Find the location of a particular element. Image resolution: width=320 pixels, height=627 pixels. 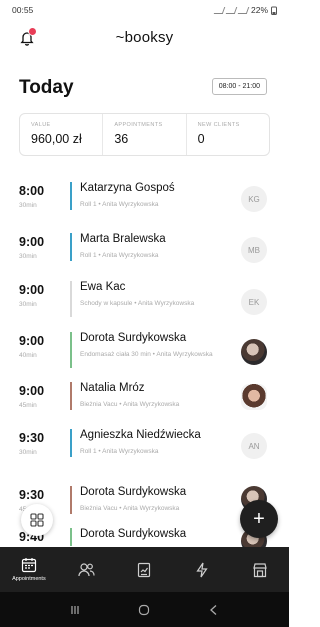

lightning-icon is located at coordinates (202, 569).